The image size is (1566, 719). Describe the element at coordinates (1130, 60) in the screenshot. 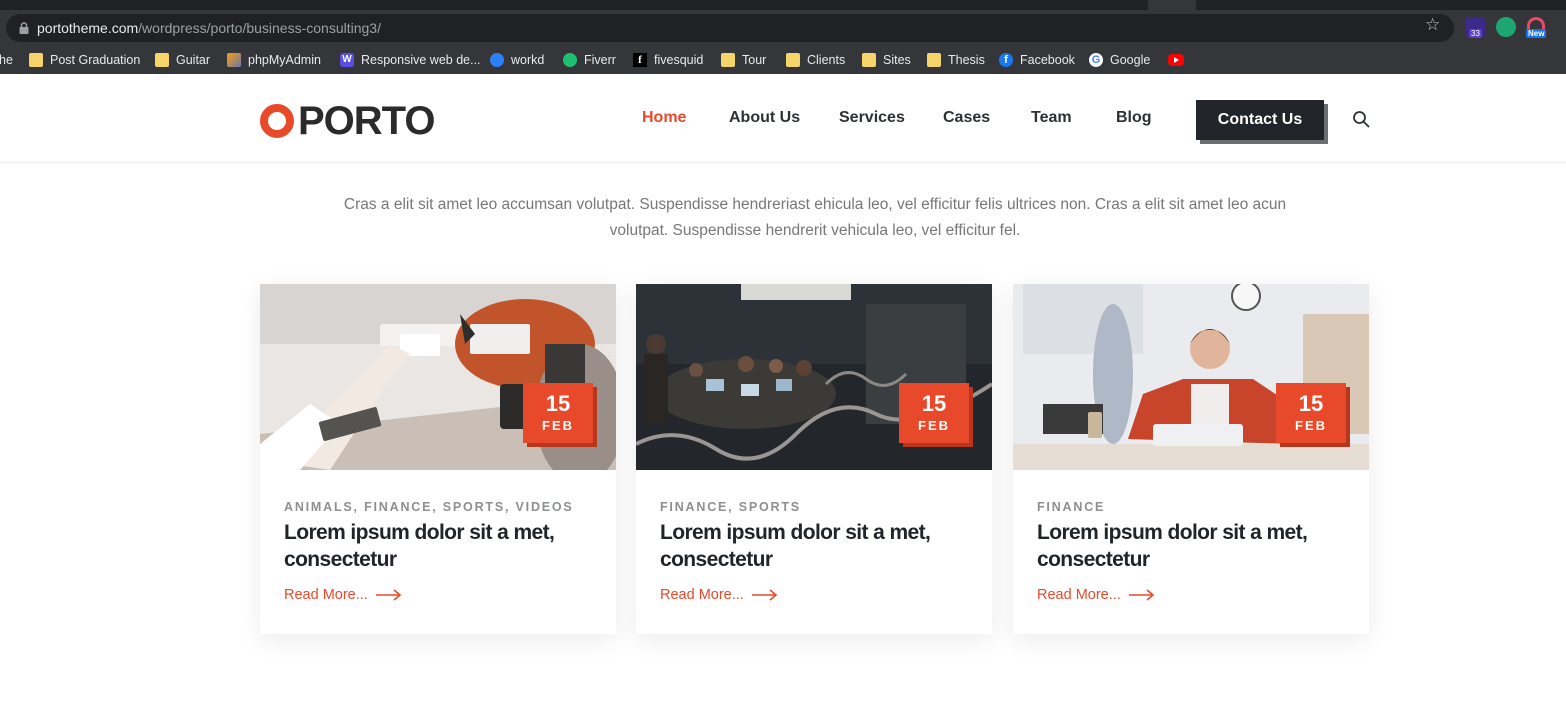

I see `bookmark-label: Google` at that location.